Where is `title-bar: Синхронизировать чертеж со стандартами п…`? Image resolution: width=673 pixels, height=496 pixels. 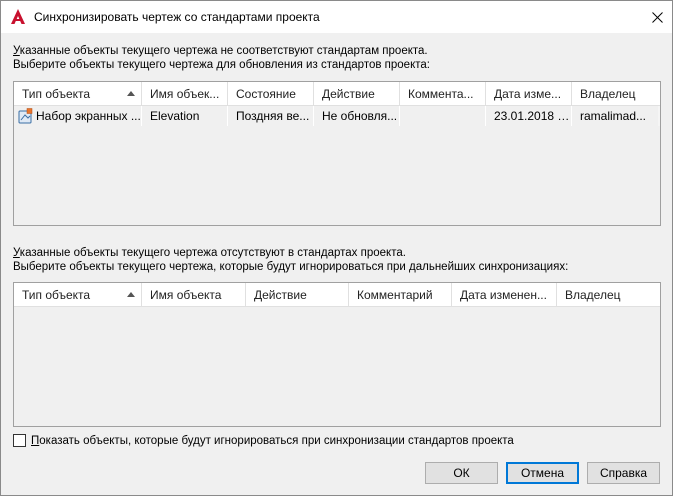 title-bar: Синхронизировать чертеж со стандартами п… is located at coordinates (336, 17).